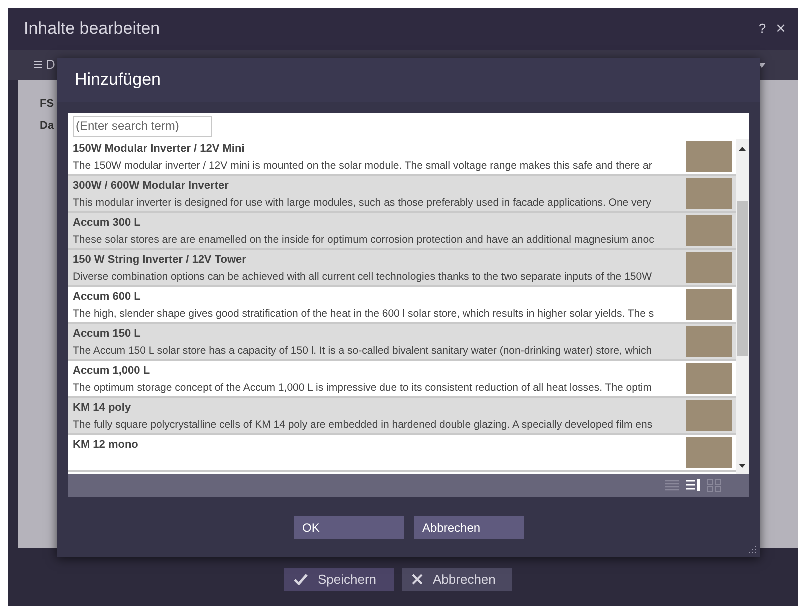 This screenshot has height=612, width=798. Describe the element at coordinates (51, 65) in the screenshot. I see `toolbar-label: D` at that location.